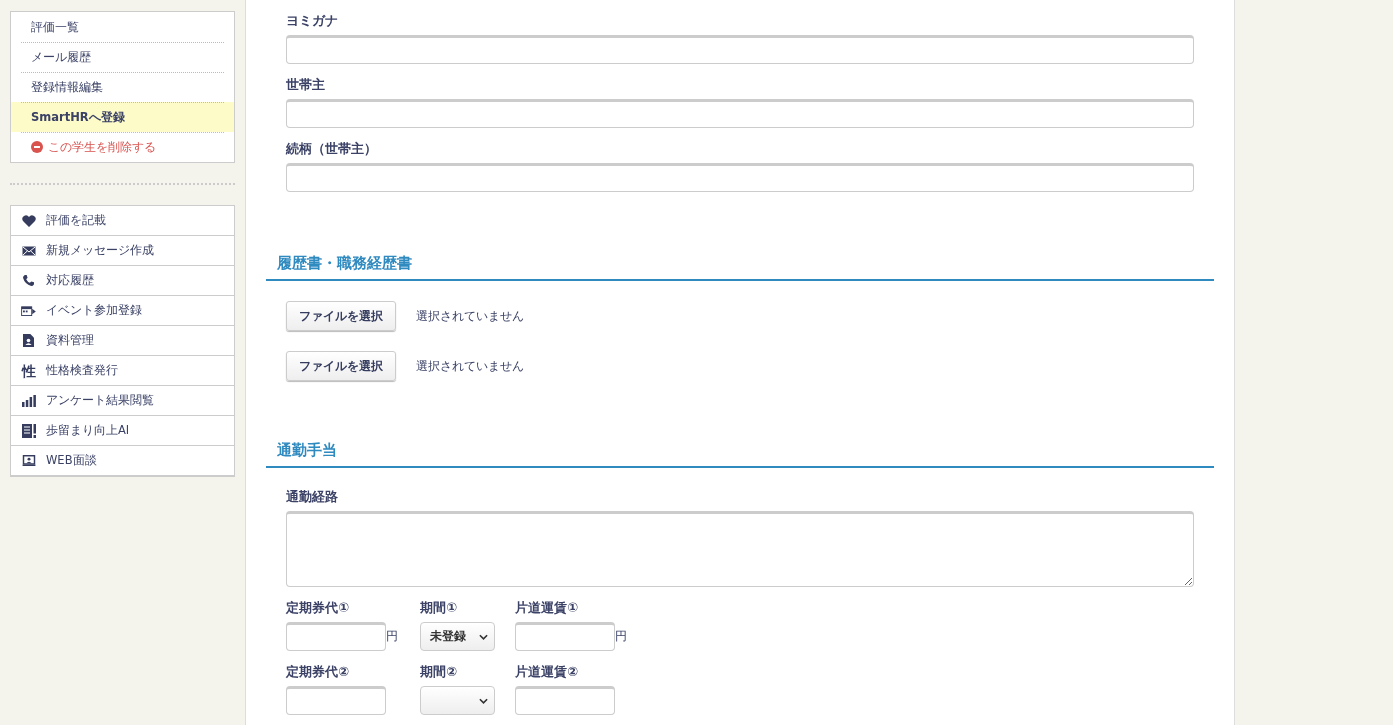  What do you see at coordinates (122, 221) in the screenshot?
I see `action-menu-item: 評価を記載` at bounding box center [122, 221].